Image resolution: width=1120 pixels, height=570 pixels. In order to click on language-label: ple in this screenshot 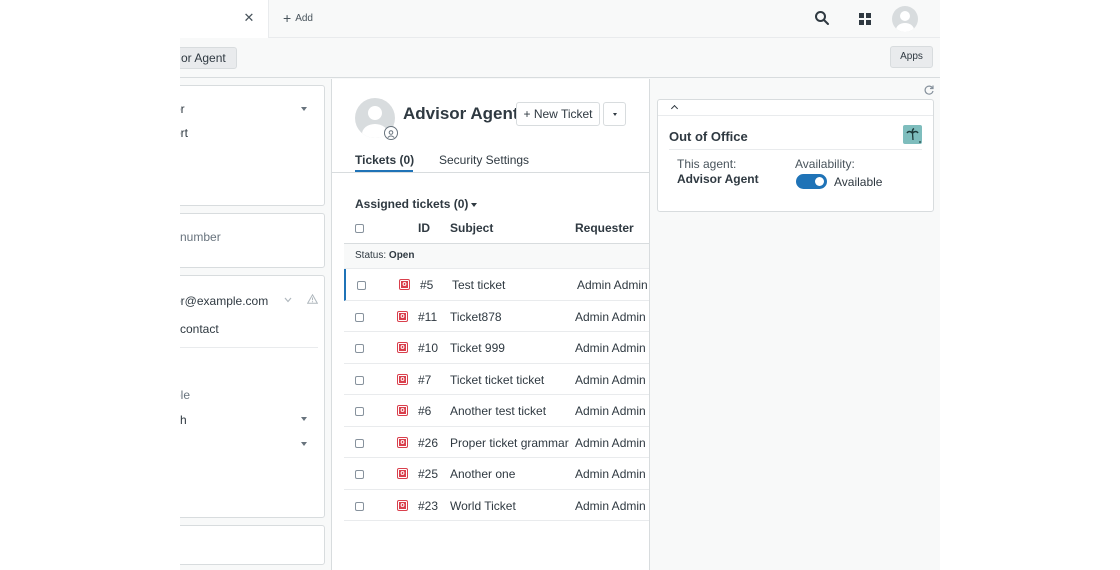, I will do `click(185, 395)`.